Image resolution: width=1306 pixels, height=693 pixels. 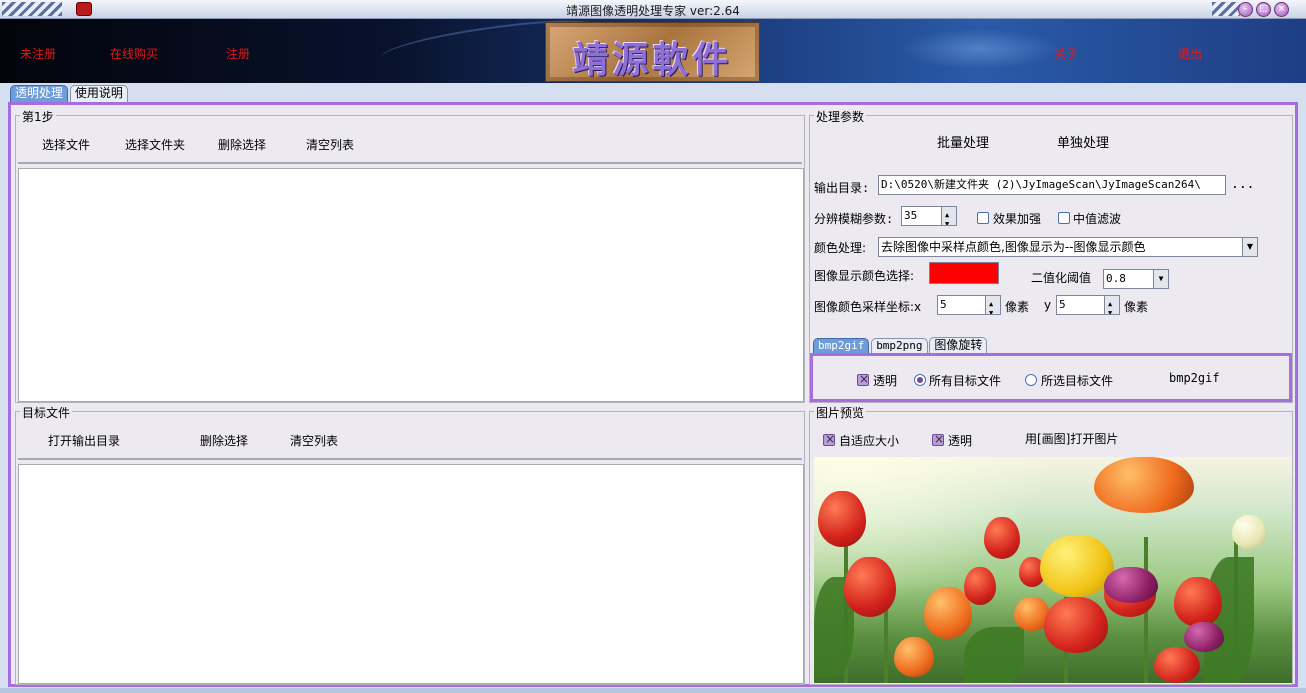 What do you see at coordinates (948, 216) in the screenshot?
I see `blur-spin-icon` at bounding box center [948, 216].